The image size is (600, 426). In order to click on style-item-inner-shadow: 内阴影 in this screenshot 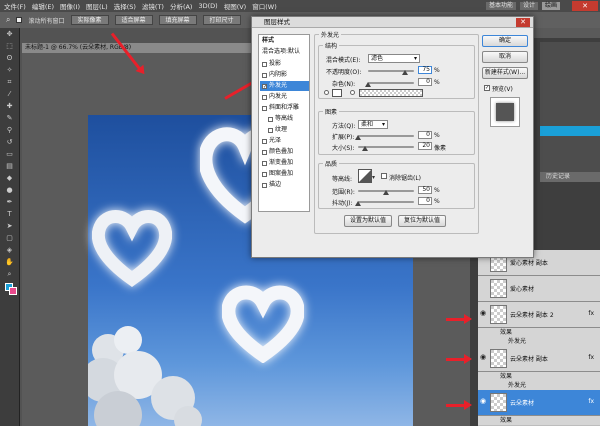, I will do `click(284, 75)`.